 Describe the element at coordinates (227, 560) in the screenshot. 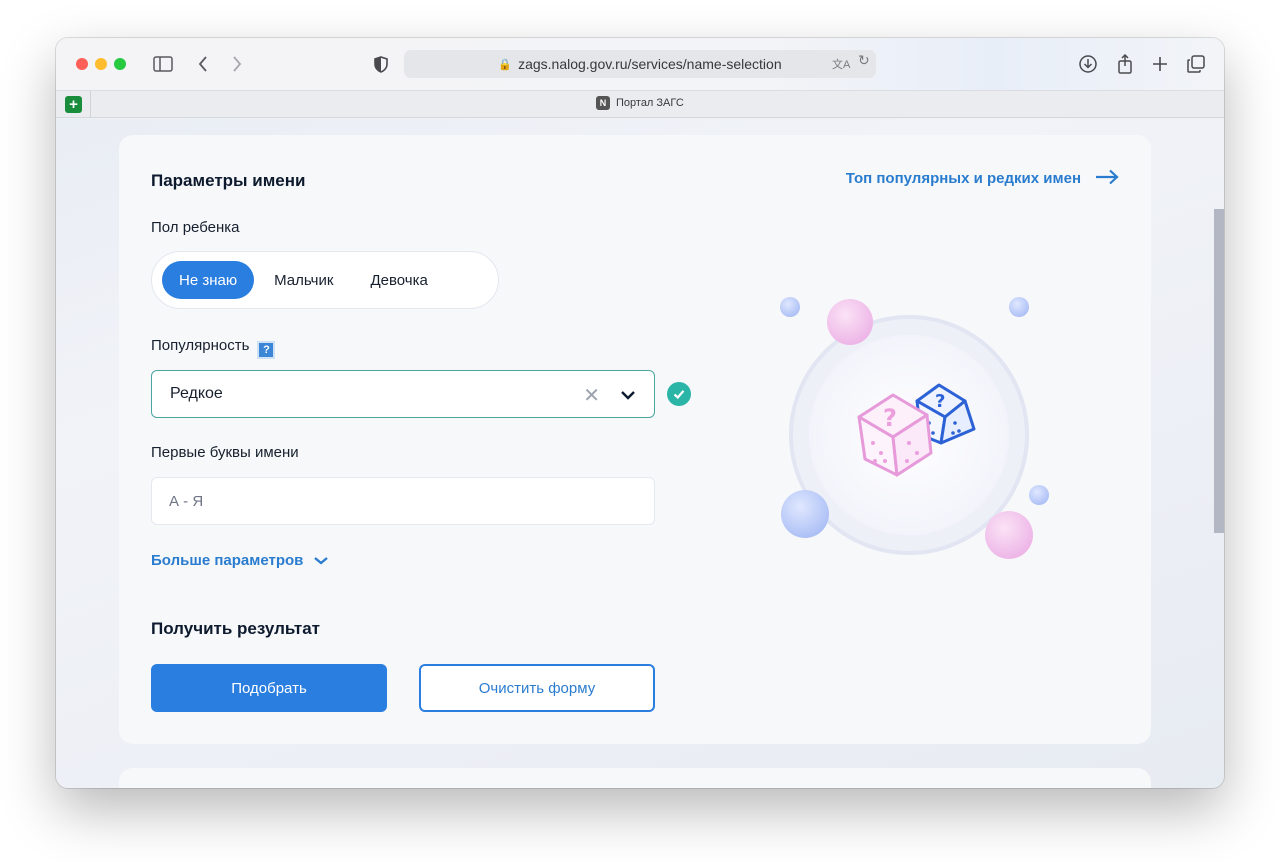

I see `more-params-label: Больше параметров` at that location.